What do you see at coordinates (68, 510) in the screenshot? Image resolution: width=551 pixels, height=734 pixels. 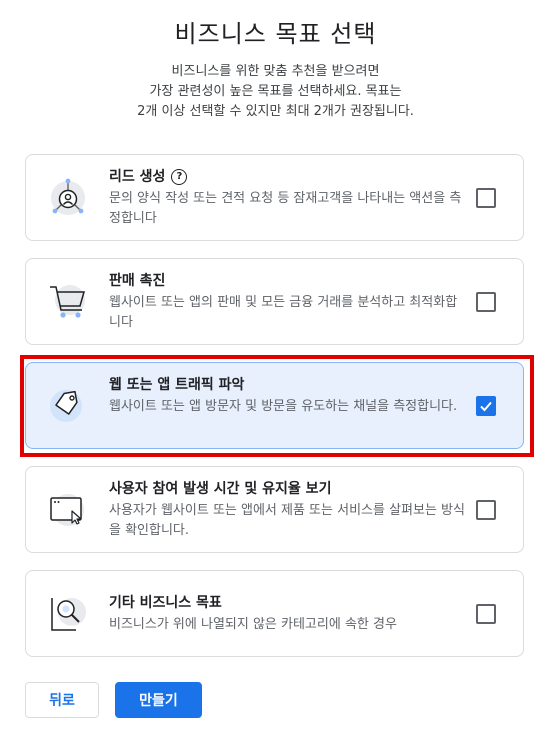 I see `browser-window-icon` at bounding box center [68, 510].